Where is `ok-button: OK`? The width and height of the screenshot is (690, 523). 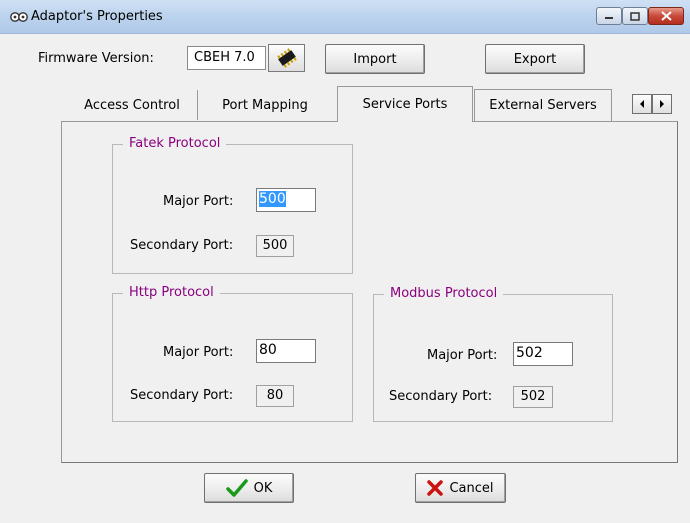
ok-button: OK is located at coordinates (249, 488).